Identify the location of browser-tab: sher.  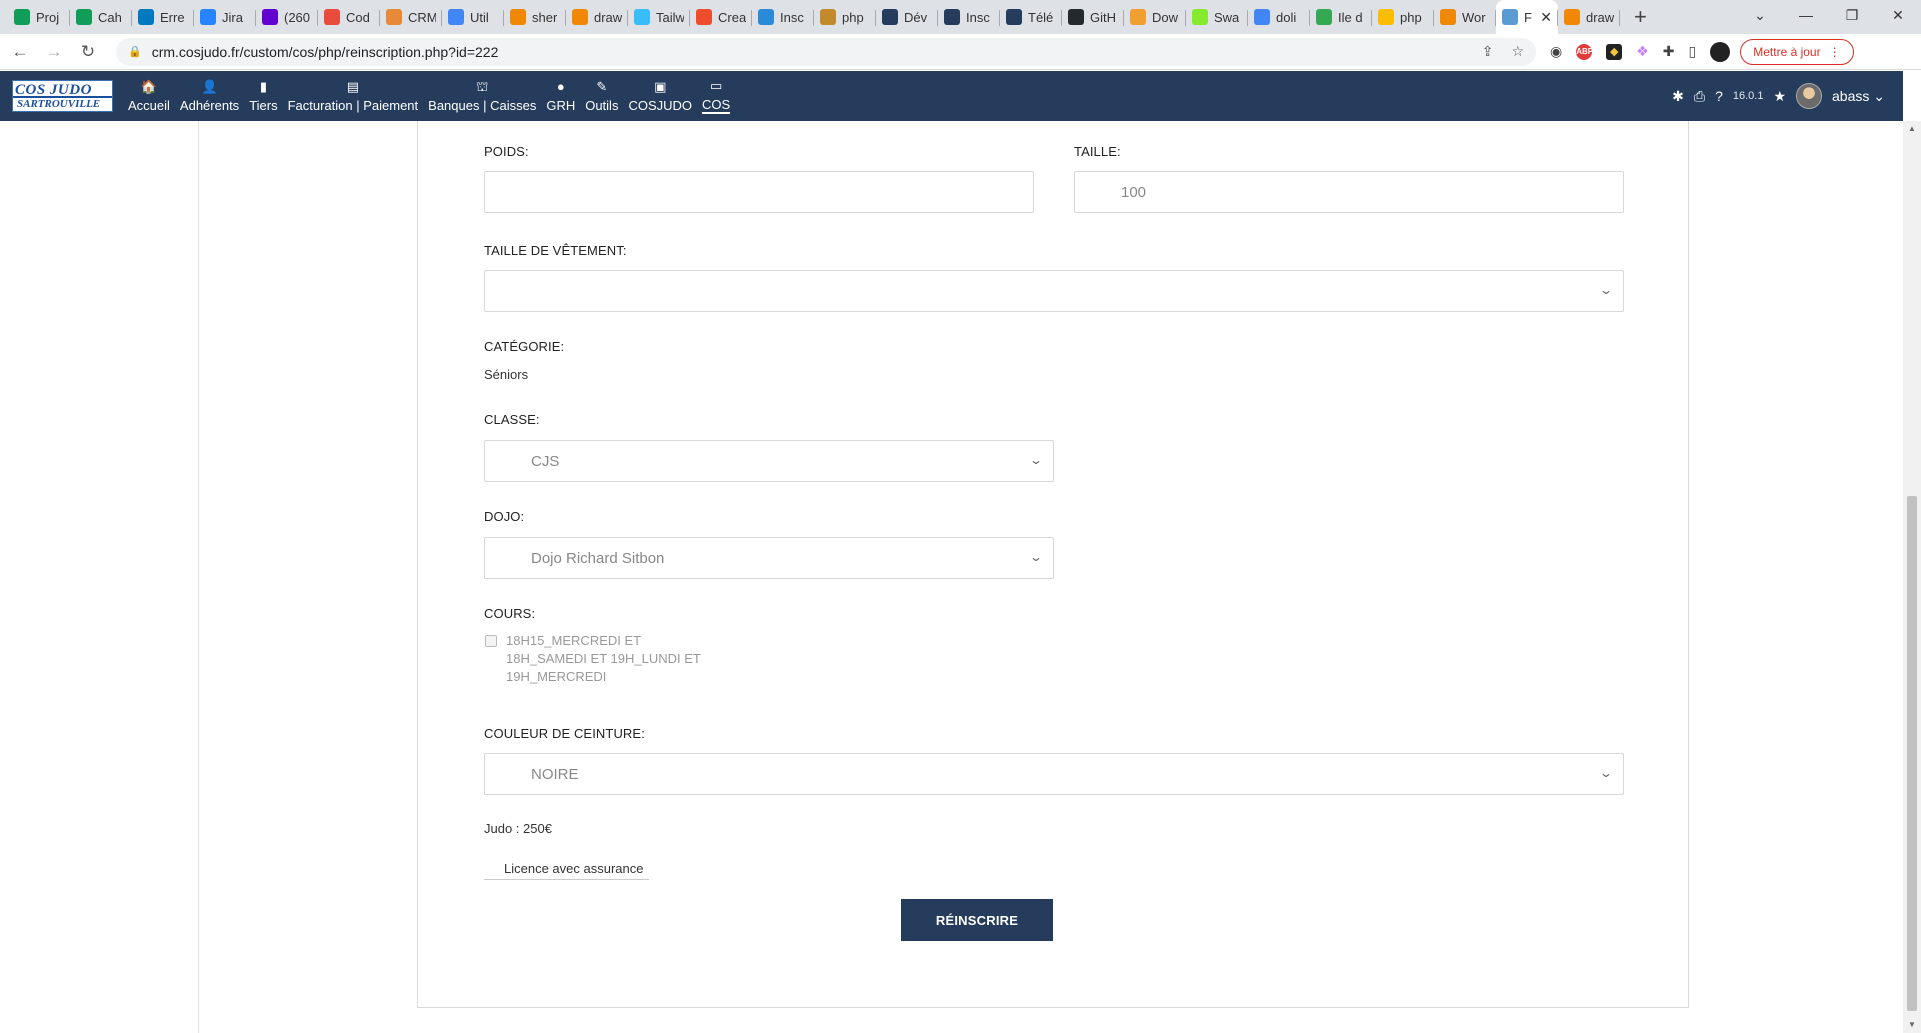
(535, 17).